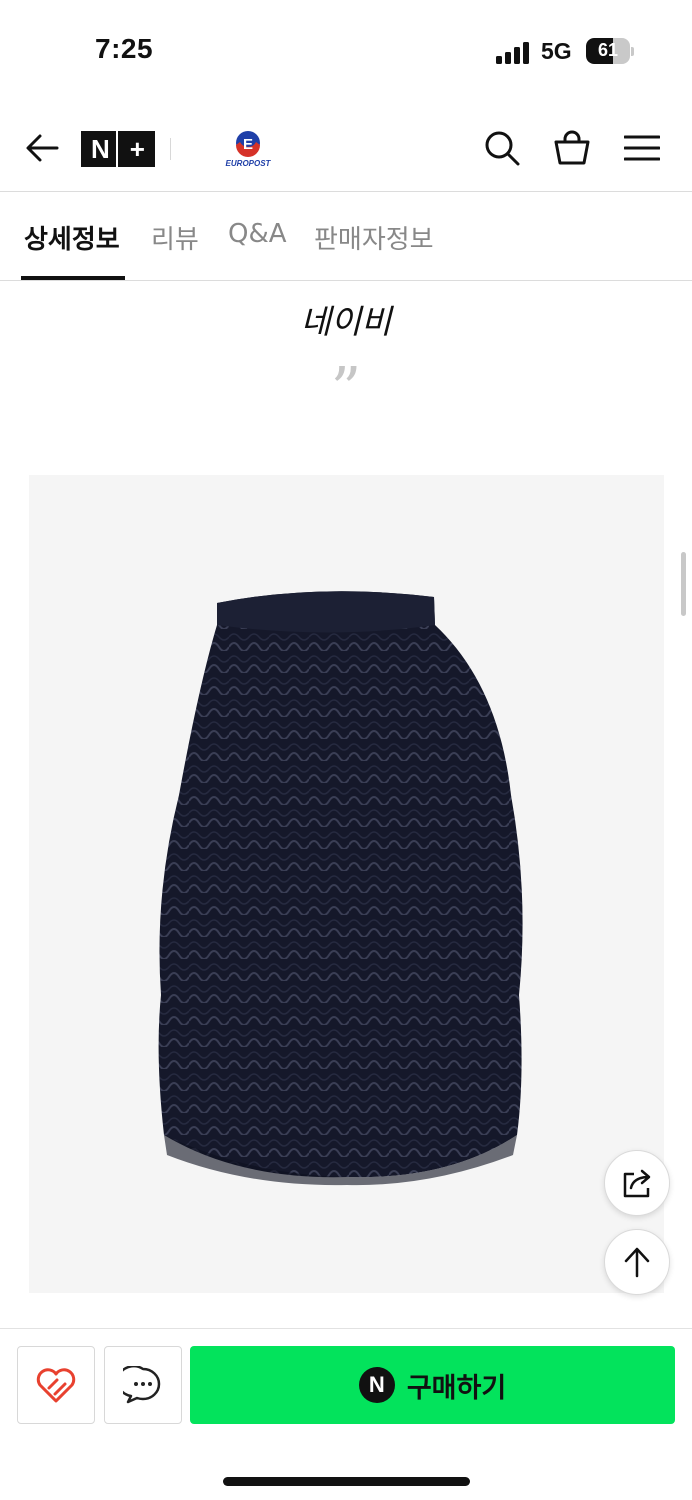  Describe the element at coordinates (556, 51) in the screenshot. I see `network-label: 5G` at that location.